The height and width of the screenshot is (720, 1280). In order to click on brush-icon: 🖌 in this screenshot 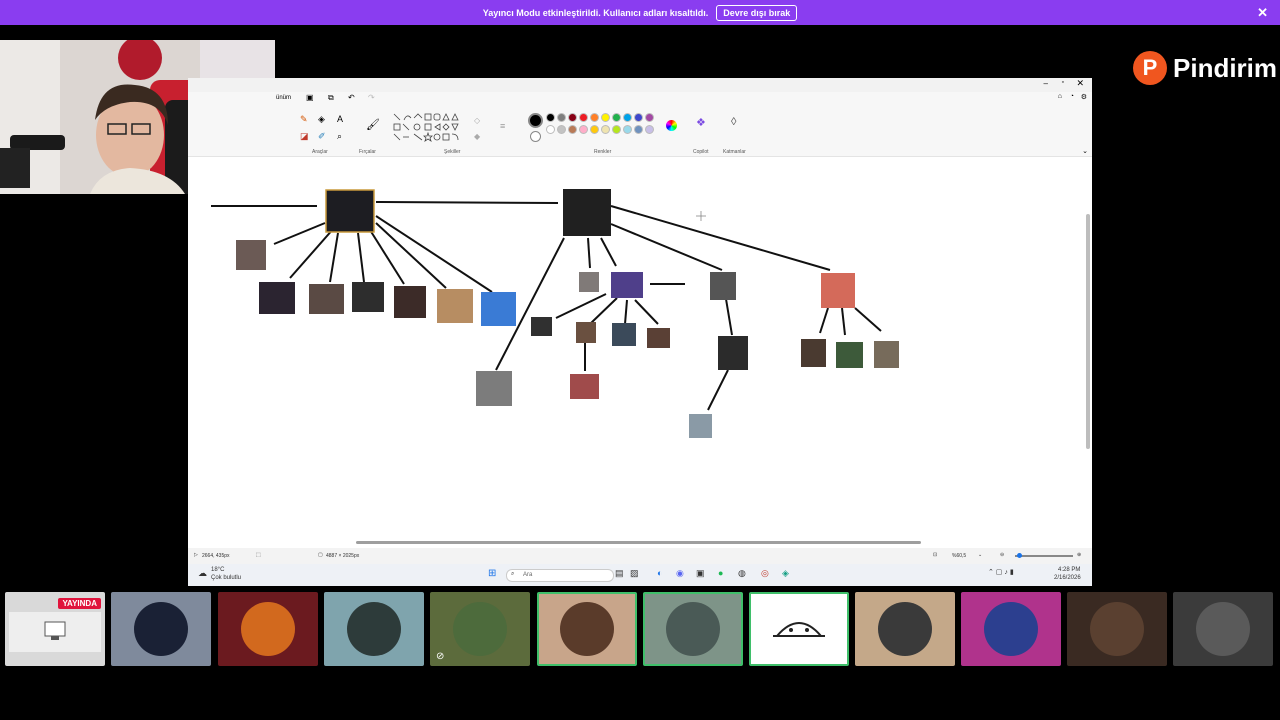, I will do `click(373, 124)`.